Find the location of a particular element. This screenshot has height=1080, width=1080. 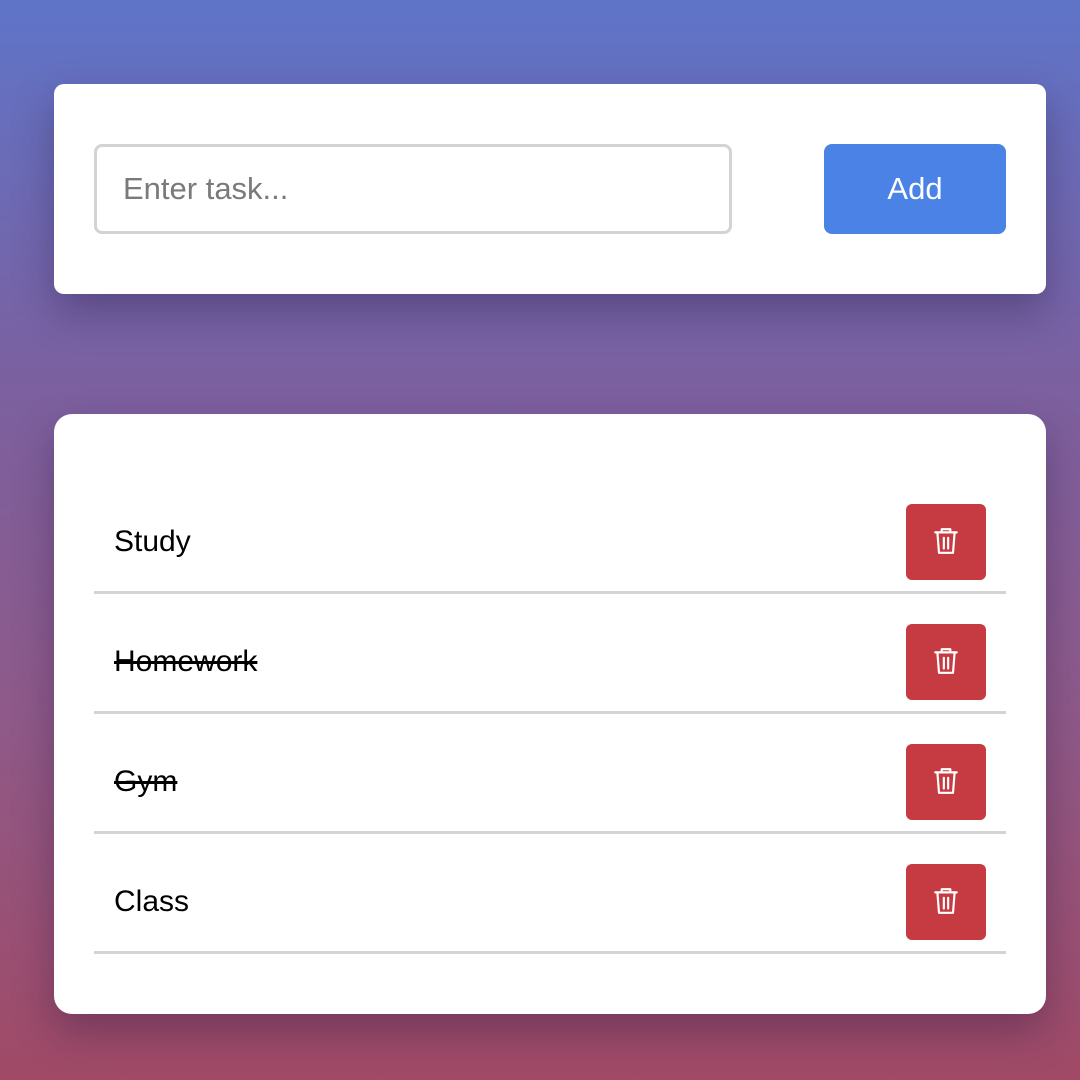

task-label: Homework is located at coordinates (185, 662).